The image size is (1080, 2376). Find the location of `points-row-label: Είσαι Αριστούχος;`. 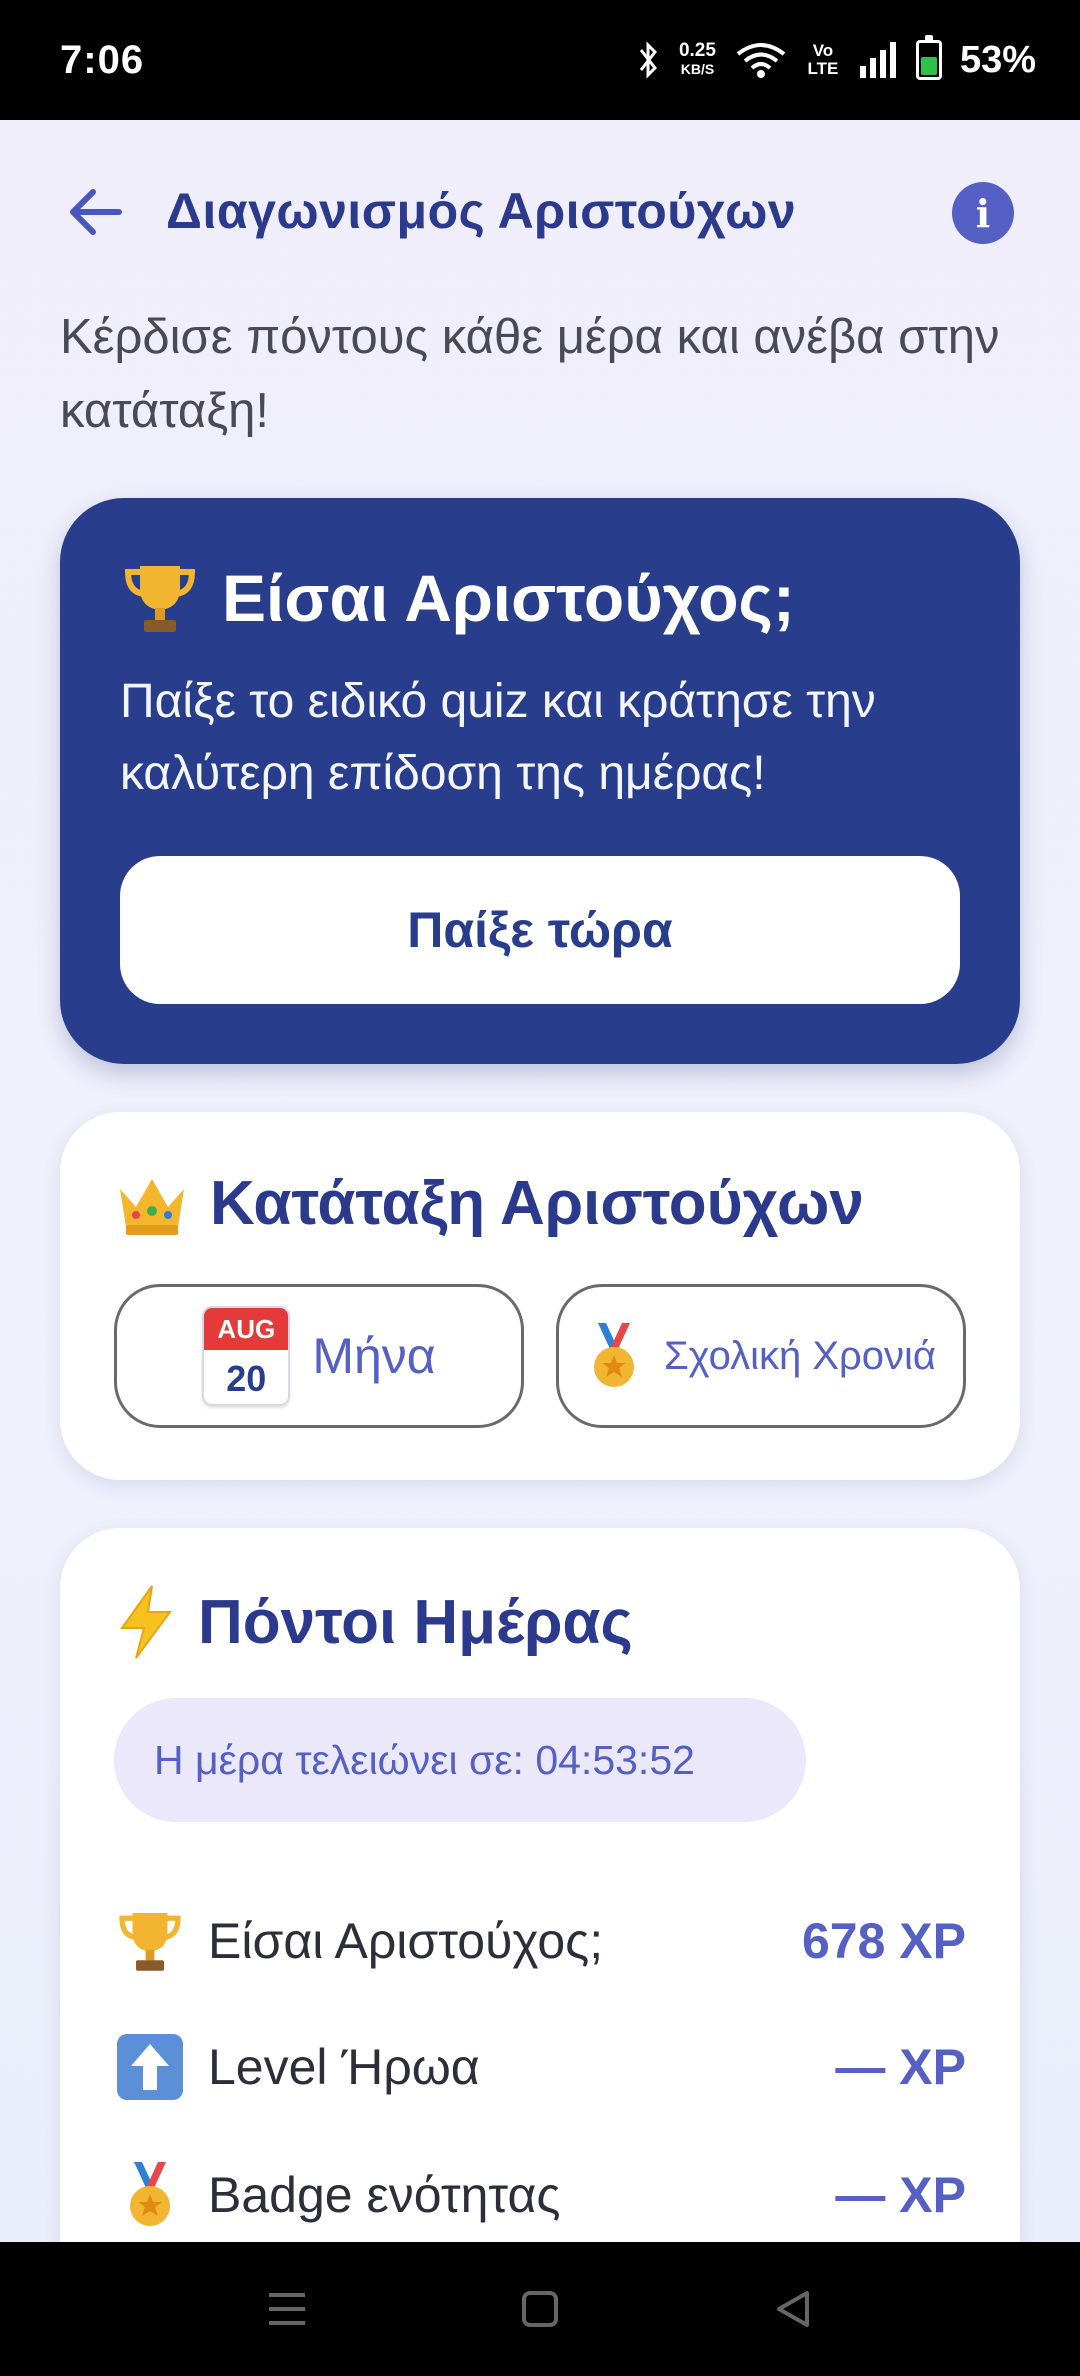

points-row-label: Είσαι Αριστούχος; is located at coordinates (406, 1941).